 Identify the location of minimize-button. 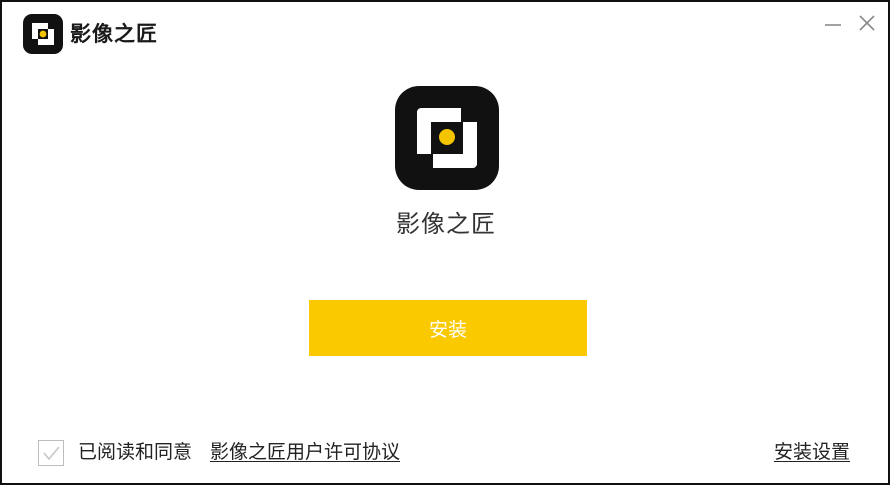
(833, 23).